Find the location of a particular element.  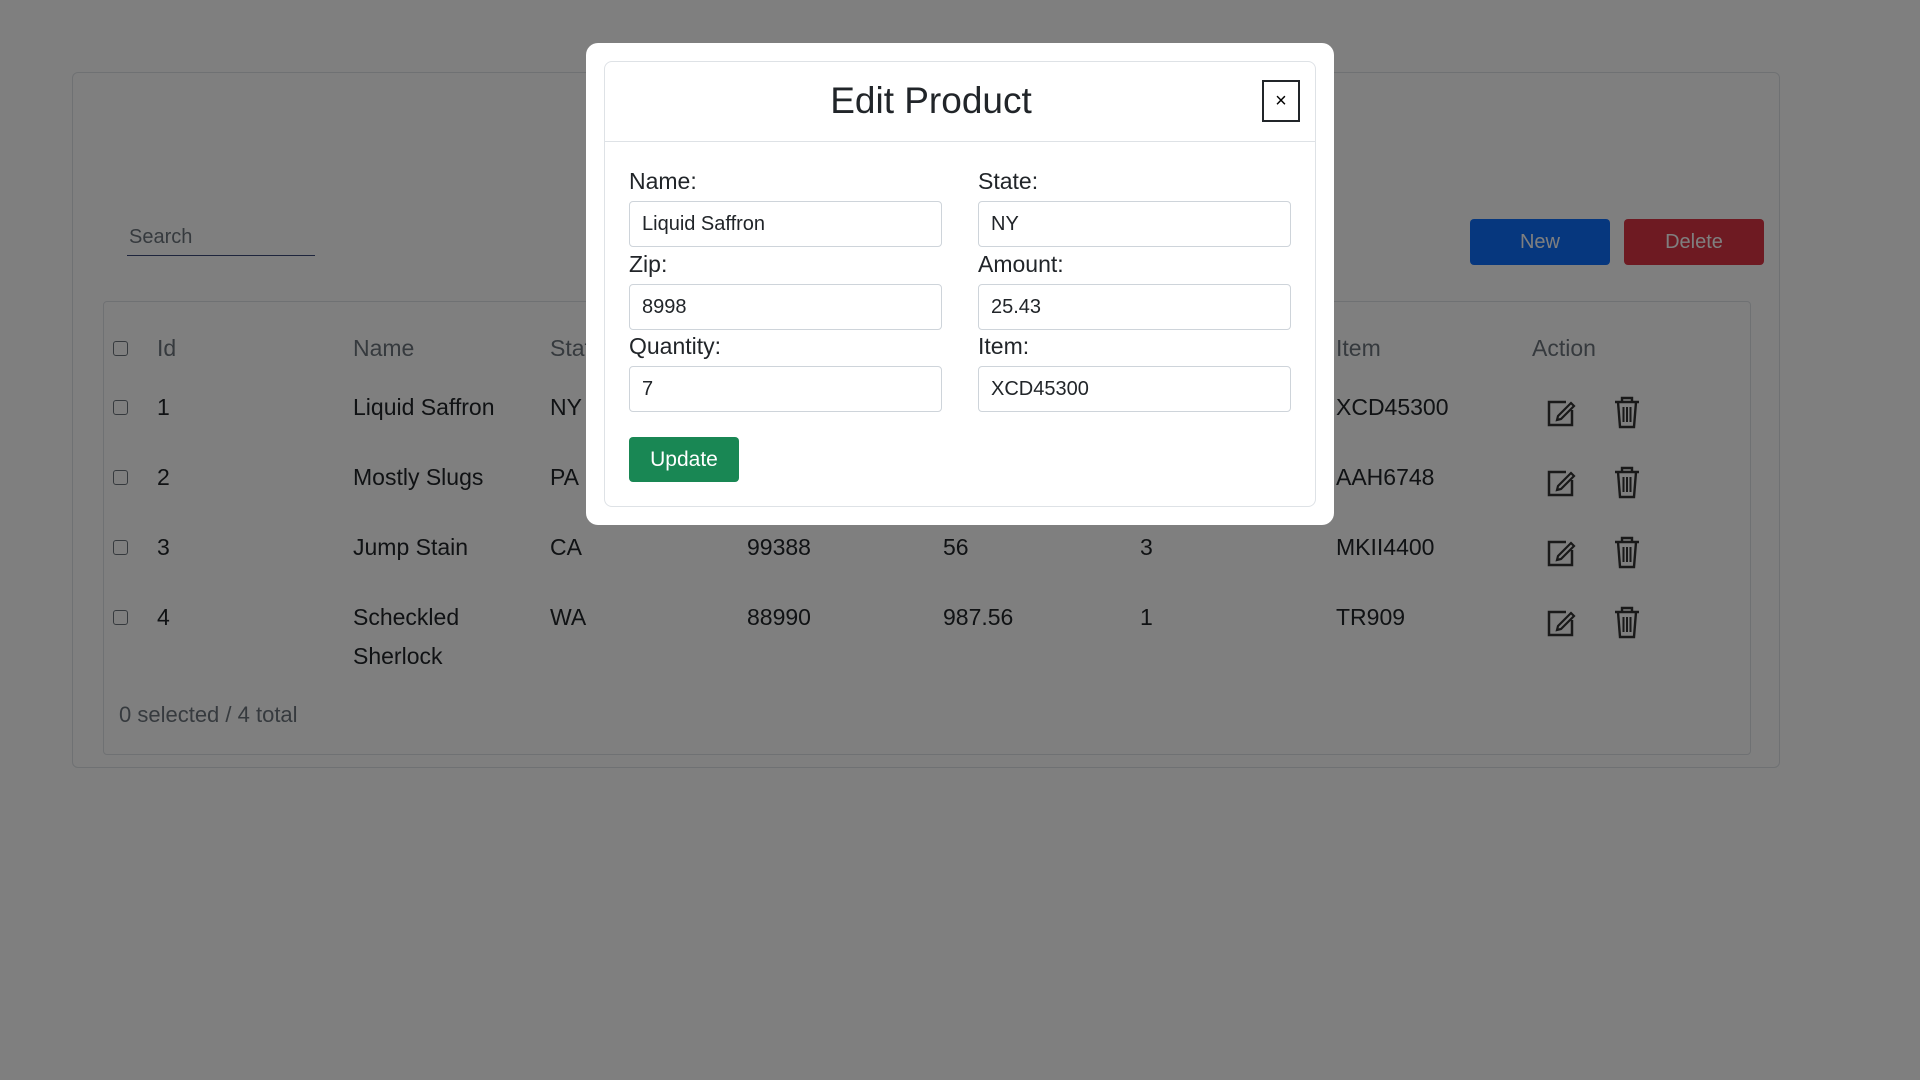

item-field is located at coordinates (1134, 389).